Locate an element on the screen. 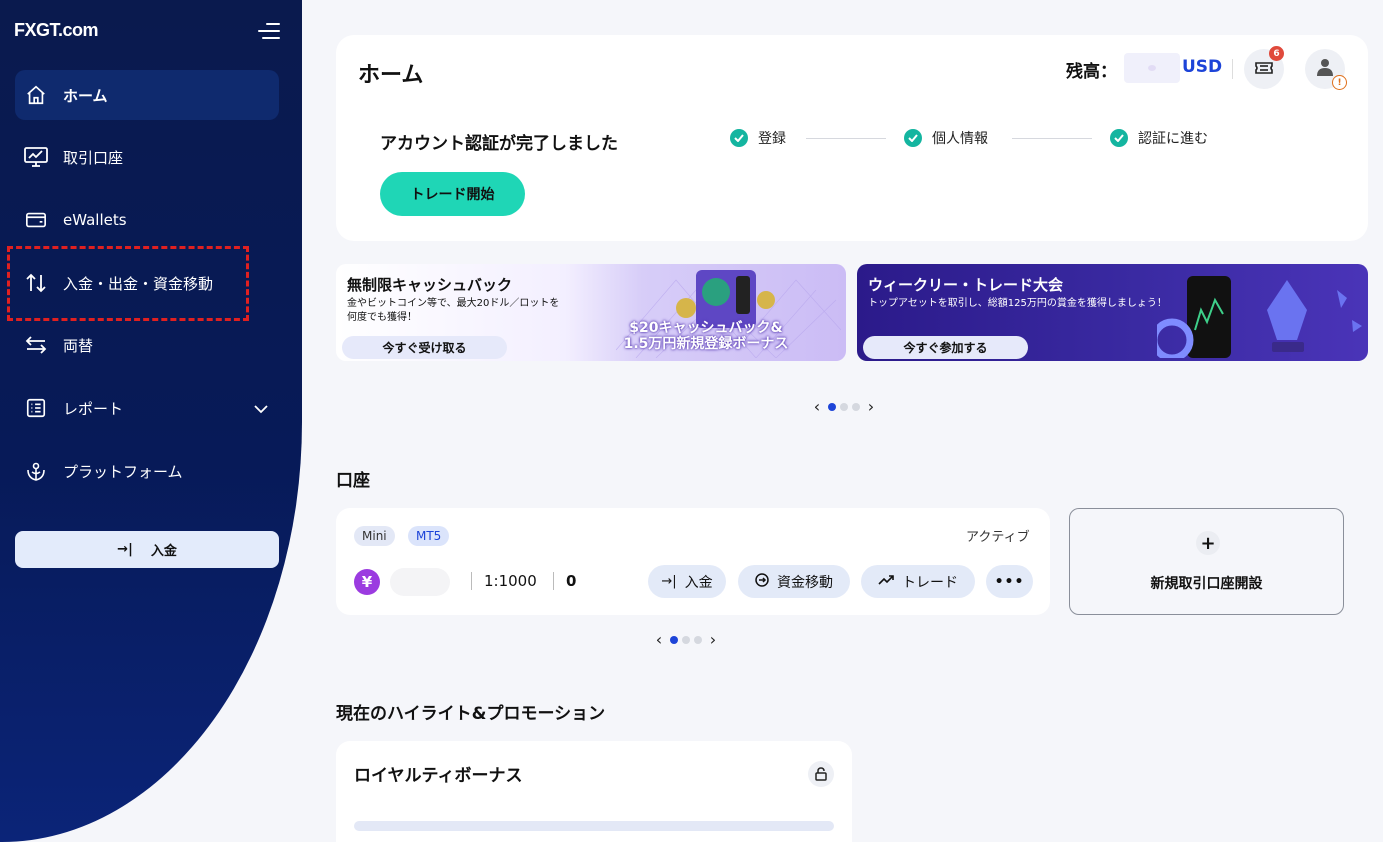 This screenshot has height=842, width=1383. account-trade-button: トレード is located at coordinates (918, 581).